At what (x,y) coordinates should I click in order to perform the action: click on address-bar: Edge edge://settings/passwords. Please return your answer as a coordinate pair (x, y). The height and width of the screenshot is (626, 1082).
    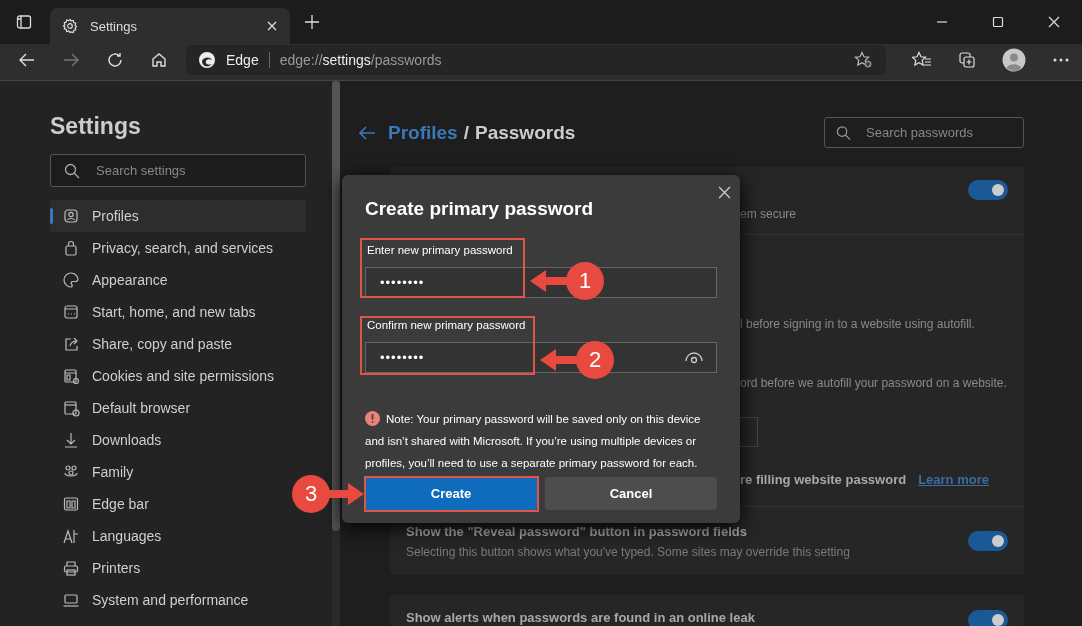
    Looking at the image, I should click on (536, 60).